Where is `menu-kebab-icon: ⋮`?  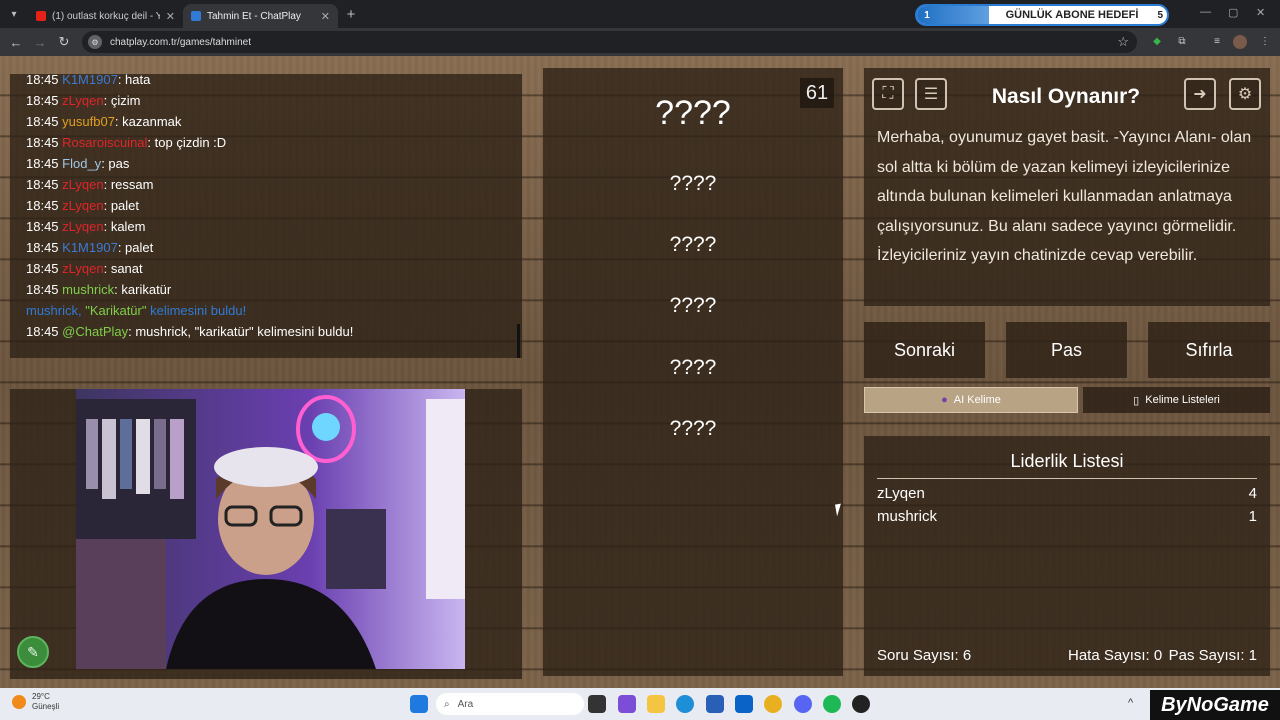
menu-kebab-icon: ⋮ is located at coordinates (1265, 42).